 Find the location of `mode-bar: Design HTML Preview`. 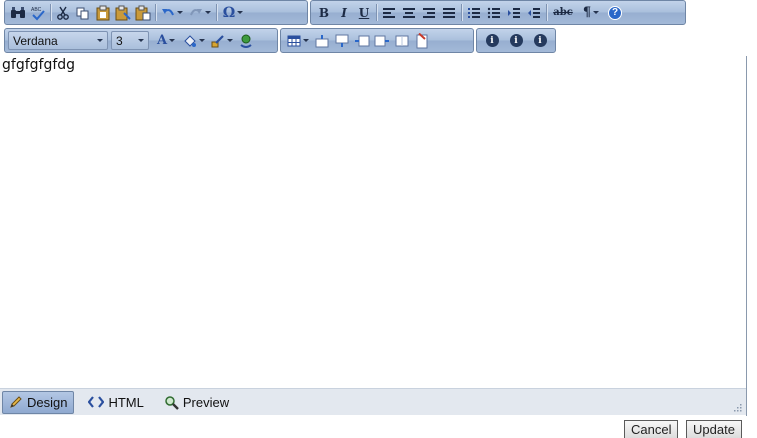

mode-bar: Design HTML Preview is located at coordinates (373, 401).